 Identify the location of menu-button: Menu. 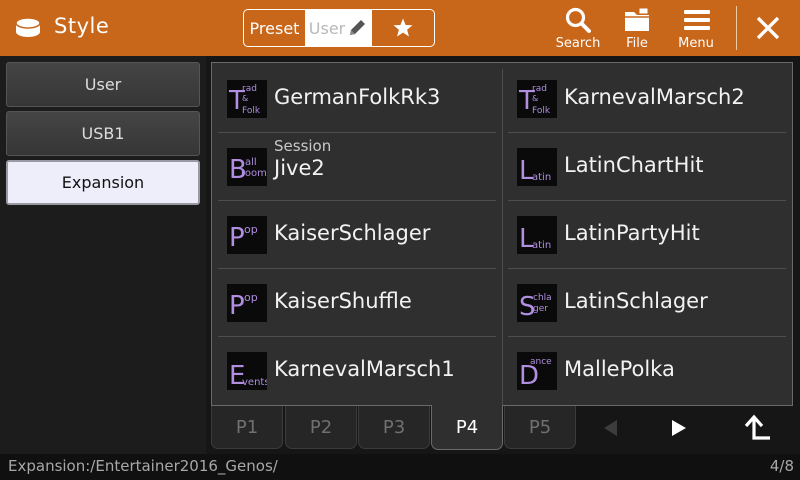
(696, 30).